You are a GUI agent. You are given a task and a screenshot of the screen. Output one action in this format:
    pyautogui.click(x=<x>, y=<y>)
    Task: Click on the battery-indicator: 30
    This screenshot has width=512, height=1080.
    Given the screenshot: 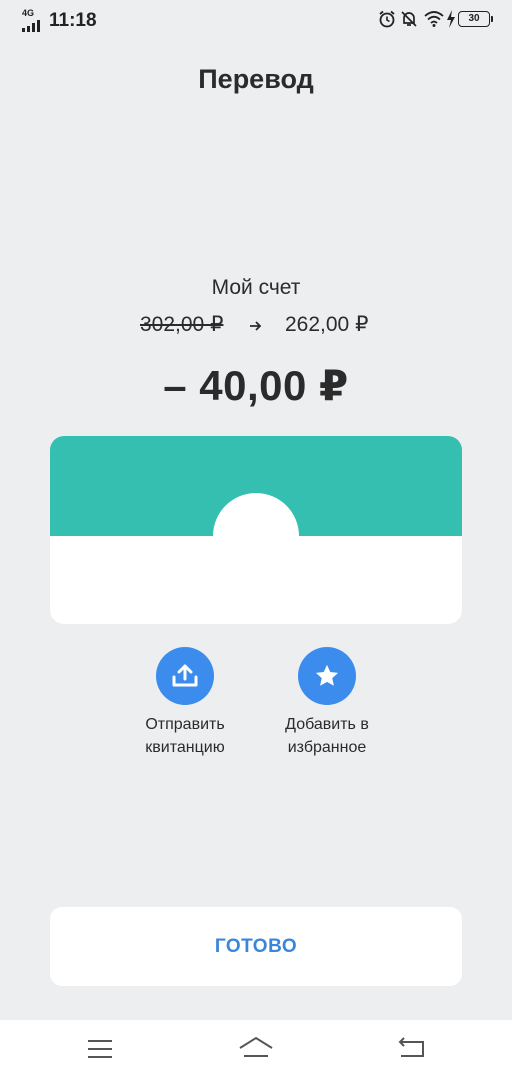 What is the action you would take?
    pyautogui.click(x=475, y=19)
    